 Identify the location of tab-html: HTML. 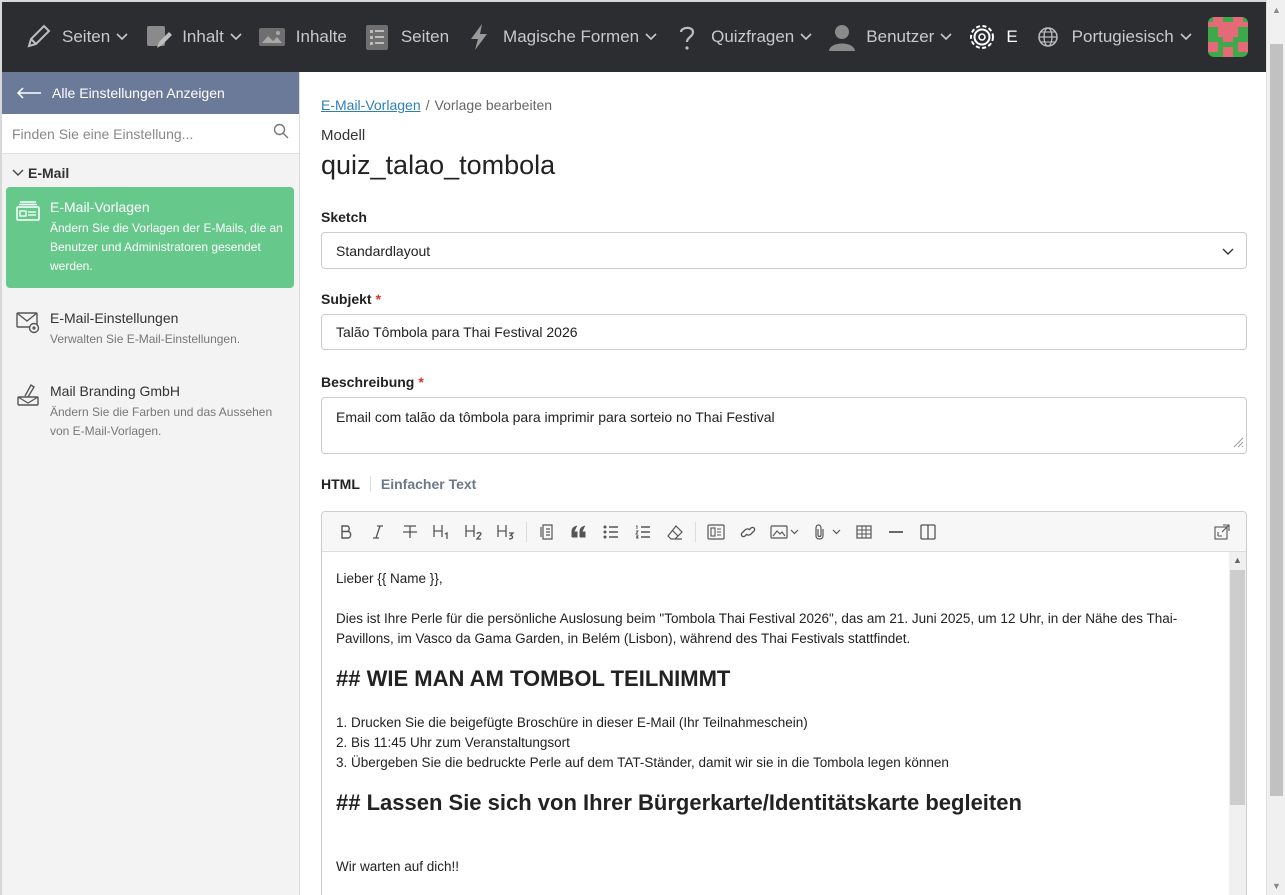
(345, 484).